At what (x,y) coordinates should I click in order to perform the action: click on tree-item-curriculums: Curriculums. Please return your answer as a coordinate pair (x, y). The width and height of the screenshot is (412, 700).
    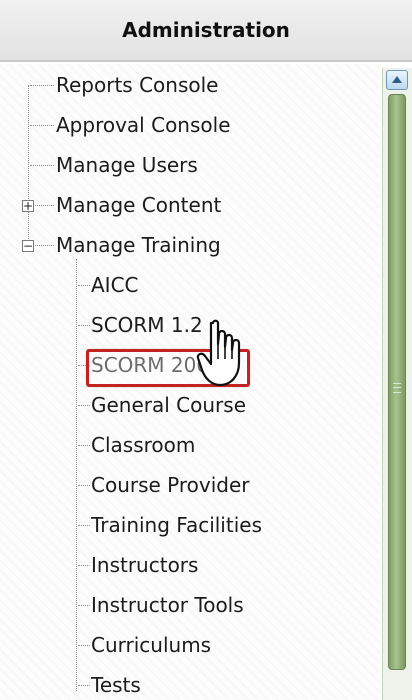
    Looking at the image, I should click on (151, 645).